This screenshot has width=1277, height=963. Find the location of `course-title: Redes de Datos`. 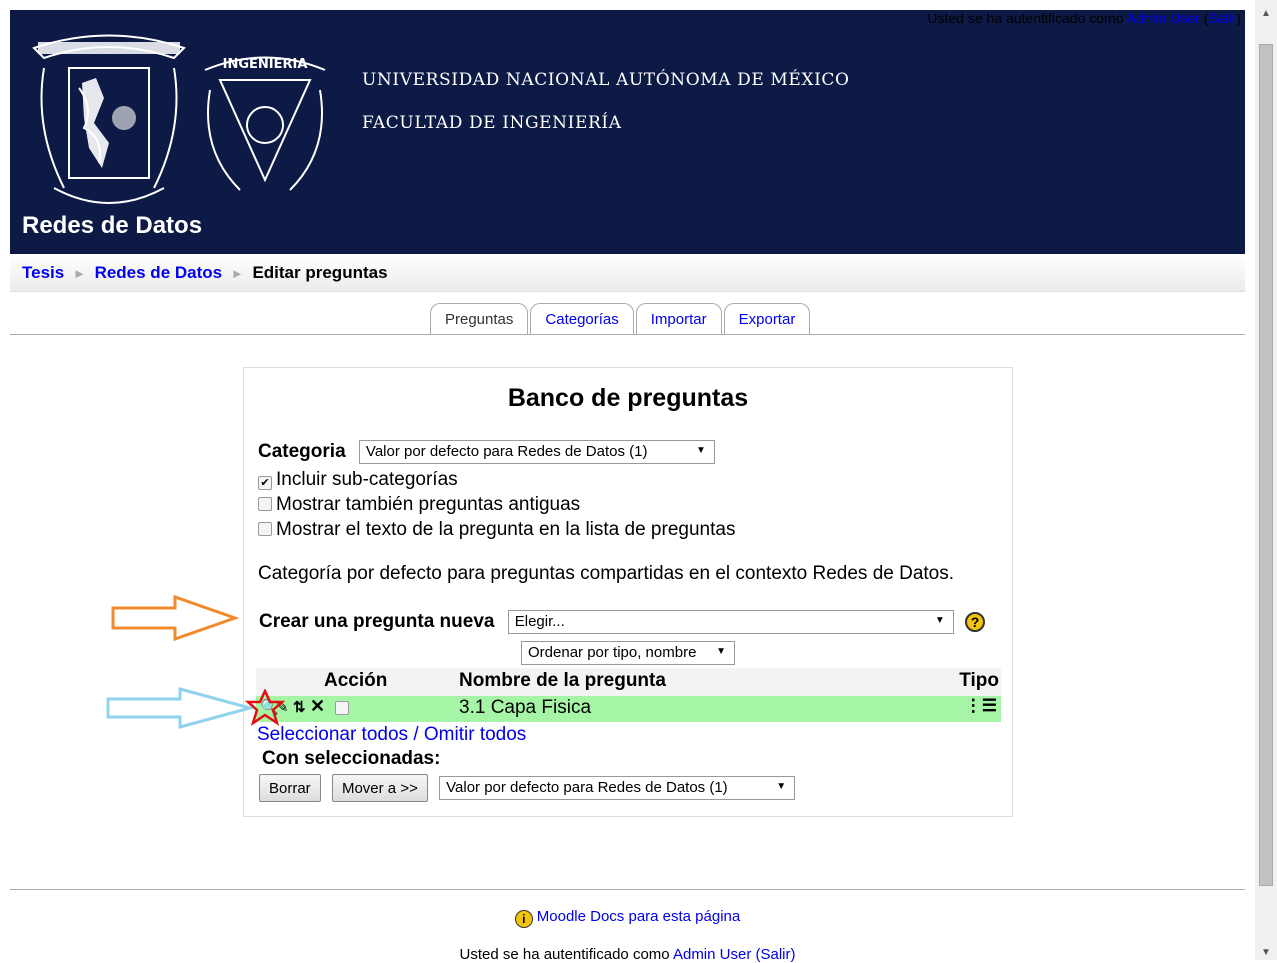

course-title: Redes de Datos is located at coordinates (112, 226).